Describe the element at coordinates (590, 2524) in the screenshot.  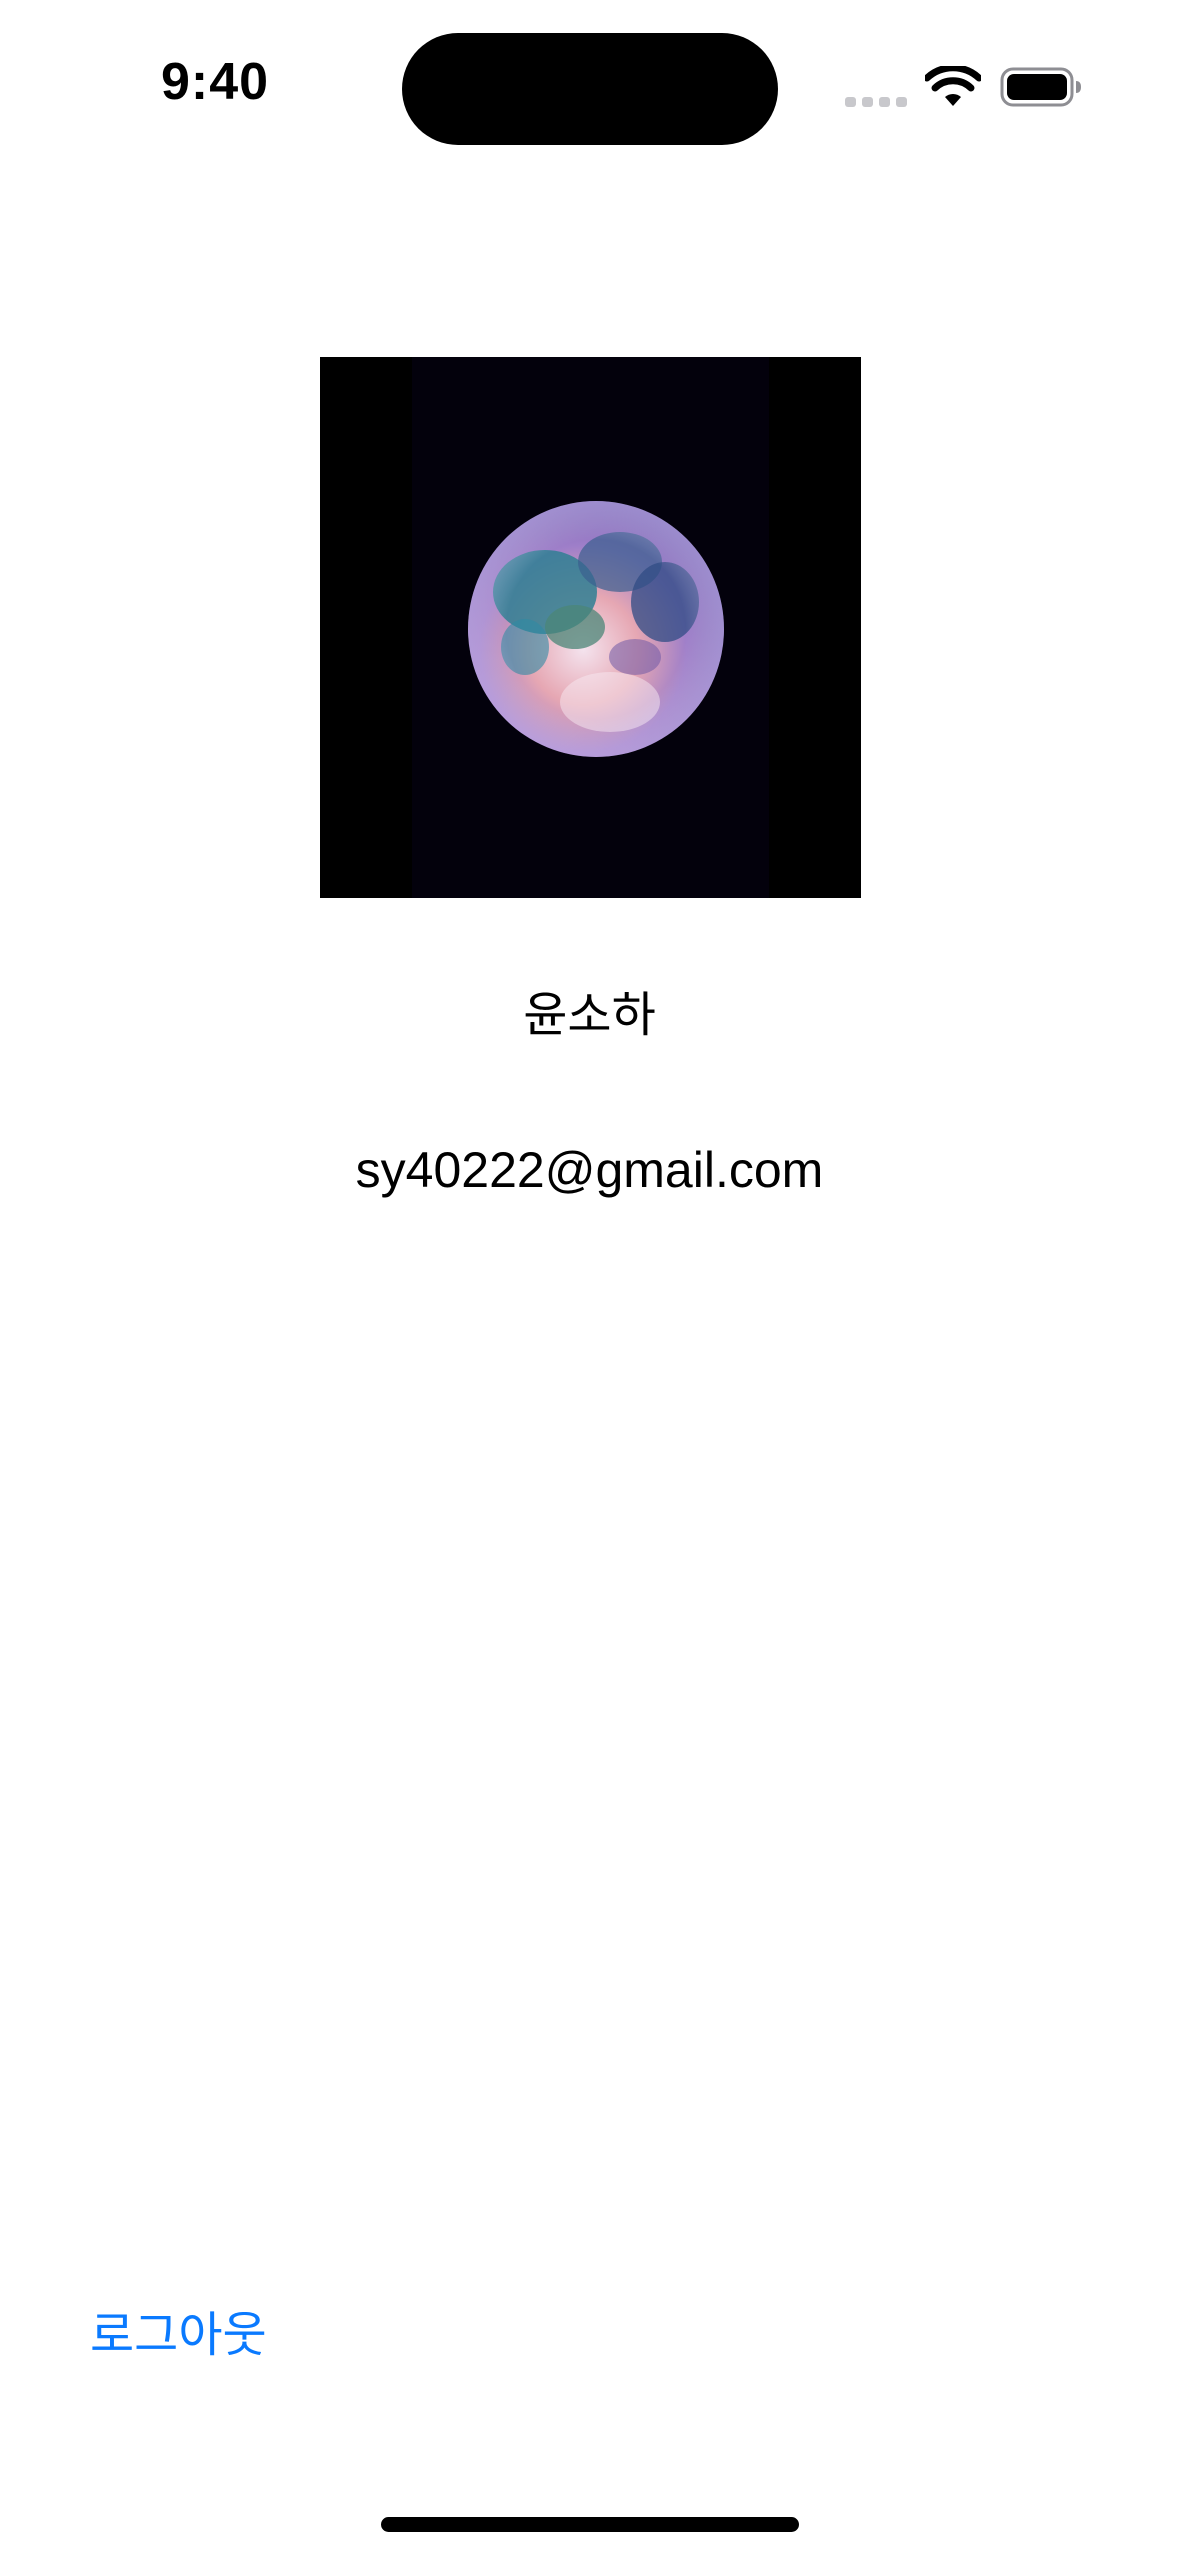
I see `home-indicator` at that location.